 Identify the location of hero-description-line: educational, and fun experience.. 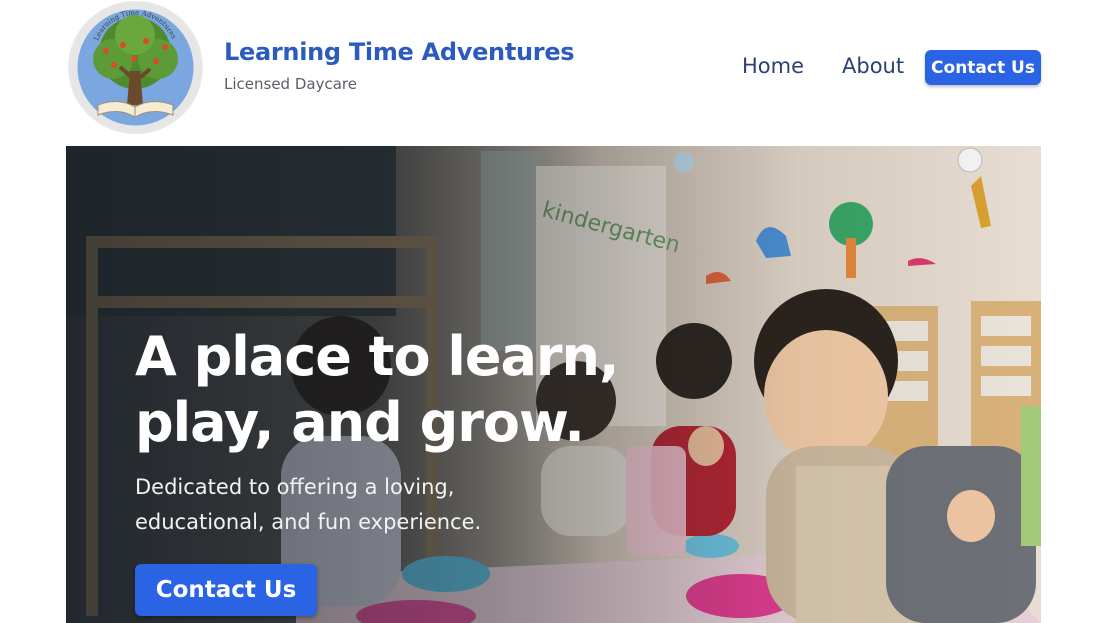
(308, 522).